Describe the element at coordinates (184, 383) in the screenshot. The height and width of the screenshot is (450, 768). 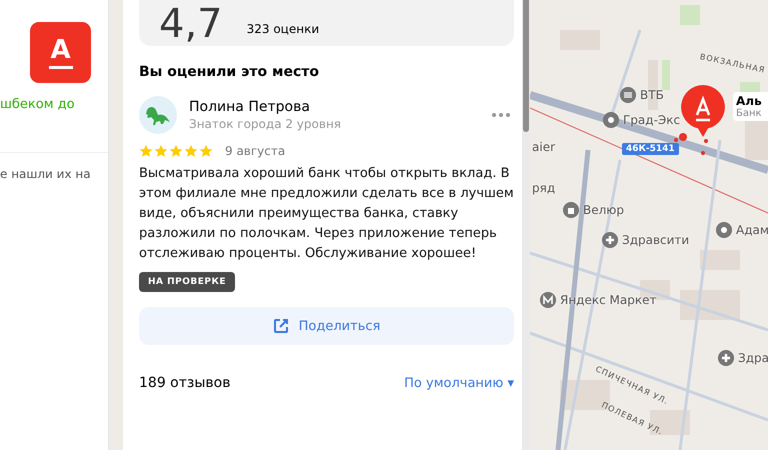
I see `reviews-count: 189 отзывов` at that location.